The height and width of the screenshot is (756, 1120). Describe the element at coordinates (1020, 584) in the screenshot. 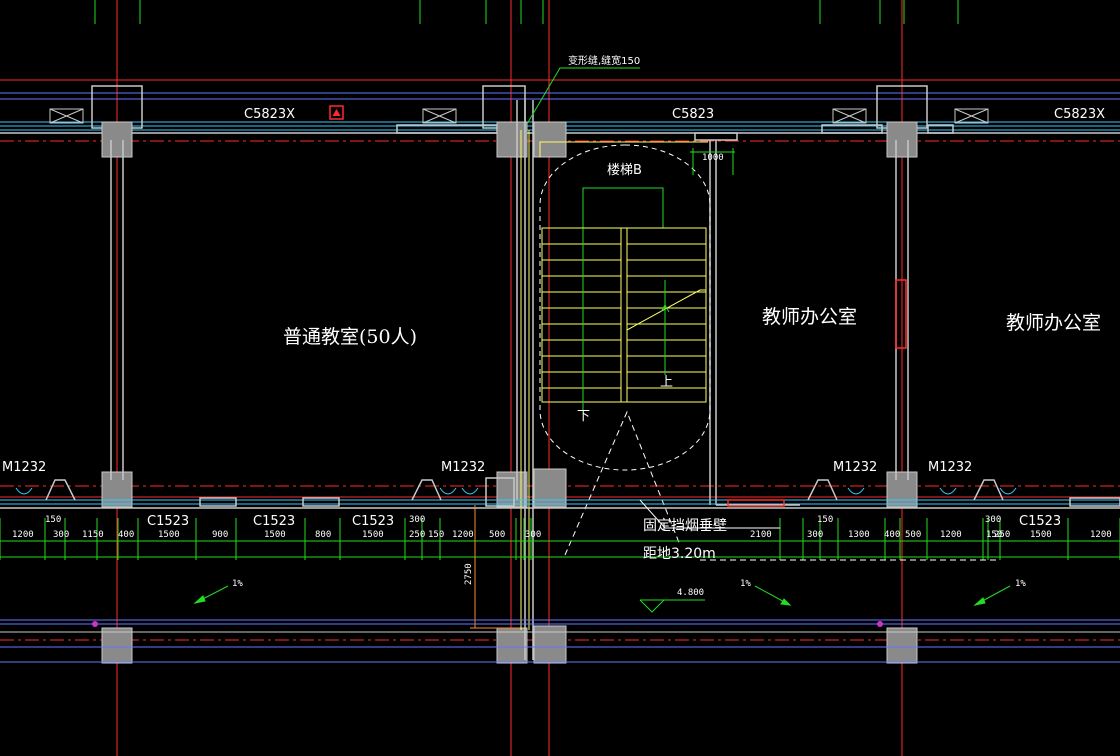

I see `slope-label-3: 1%` at that location.